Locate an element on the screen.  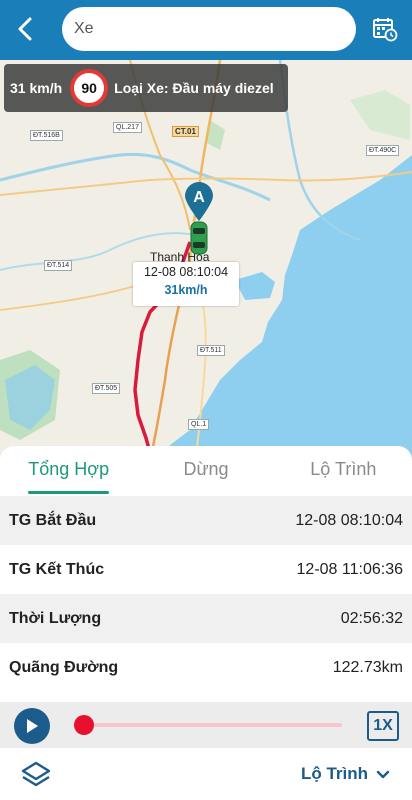
current-speed: 31 km/h is located at coordinates (36, 88).